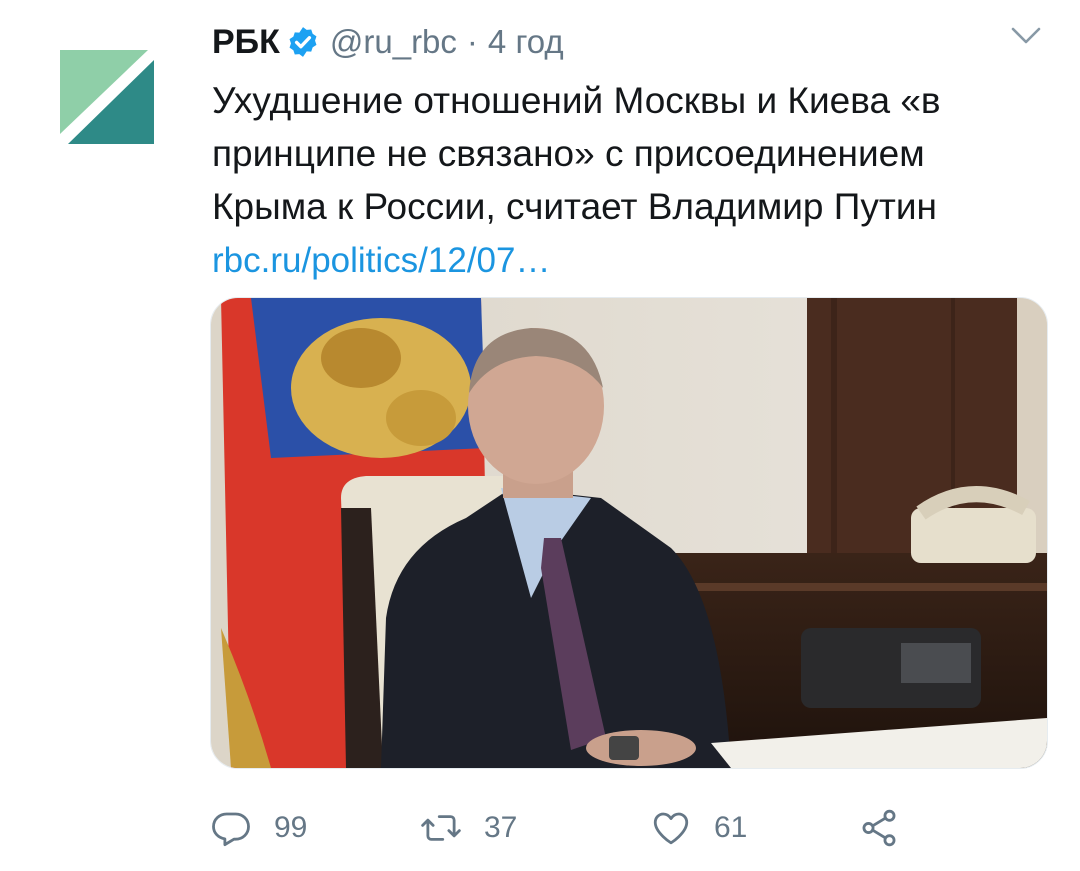  Describe the element at coordinates (574, 206) in the screenshot. I see `tweet-text-line: Крыма к России, считает Владимир Путин` at that location.